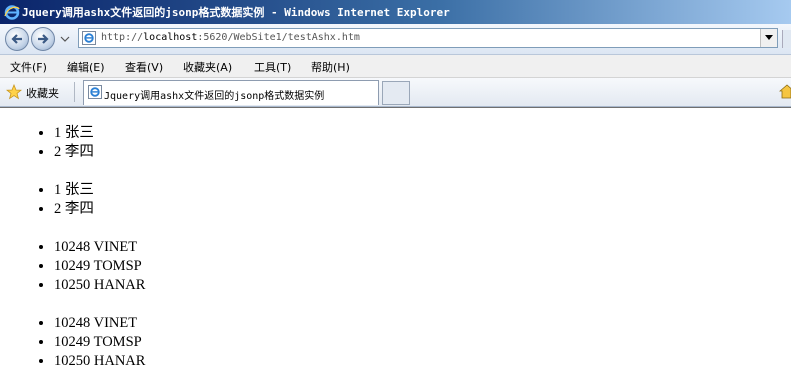  What do you see at coordinates (272, 67) in the screenshot?
I see `menu-tools: 工具(T)` at bounding box center [272, 67].